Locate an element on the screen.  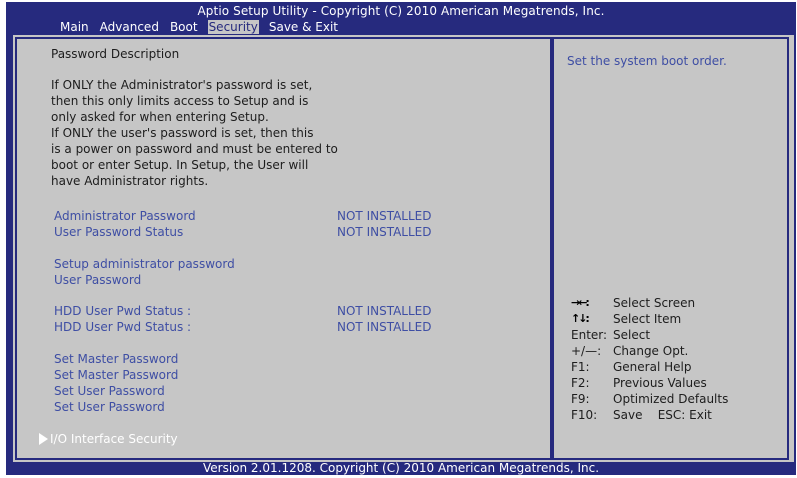
up-down-arrows-icon: ↑↓: is located at coordinates (580, 318).